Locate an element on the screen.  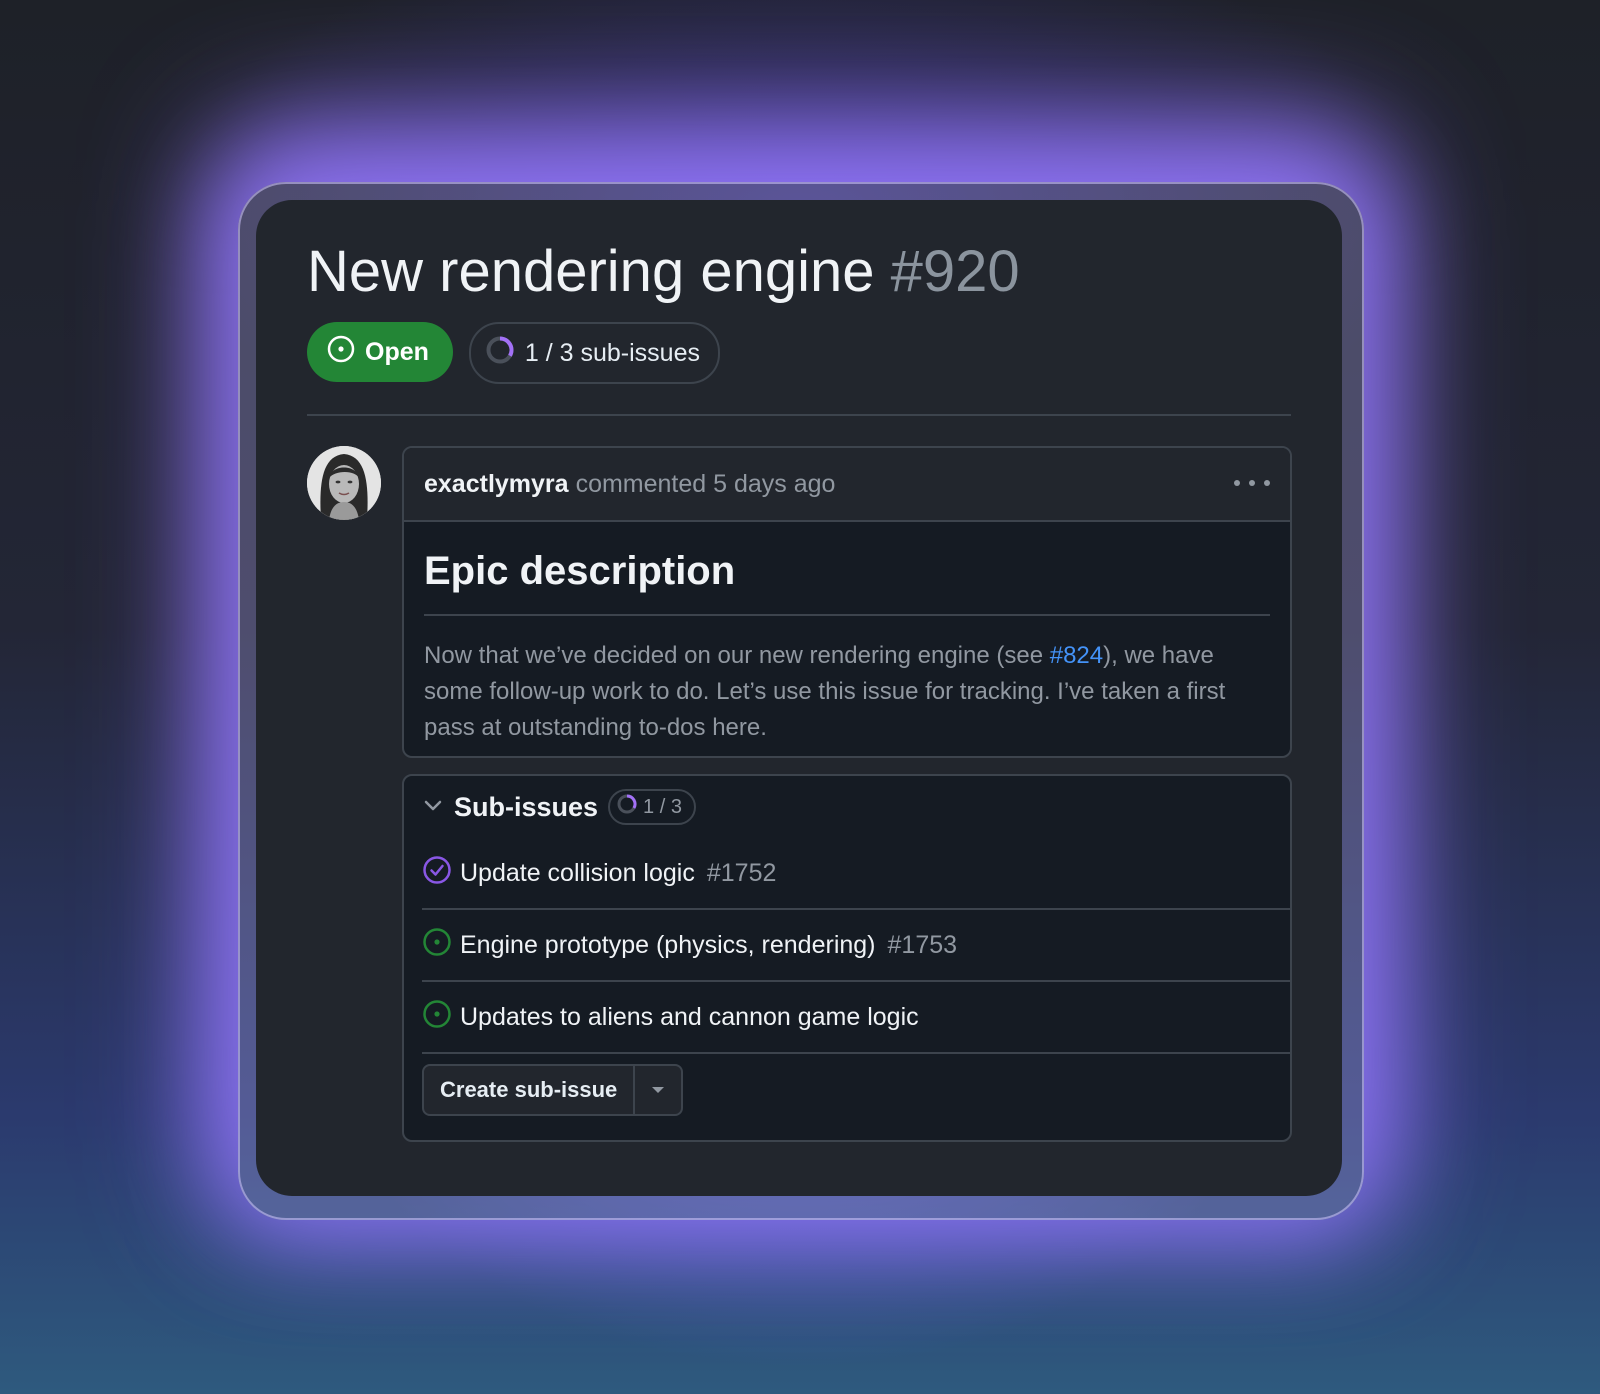
comment-heading: Epic description is located at coordinates (847, 579).